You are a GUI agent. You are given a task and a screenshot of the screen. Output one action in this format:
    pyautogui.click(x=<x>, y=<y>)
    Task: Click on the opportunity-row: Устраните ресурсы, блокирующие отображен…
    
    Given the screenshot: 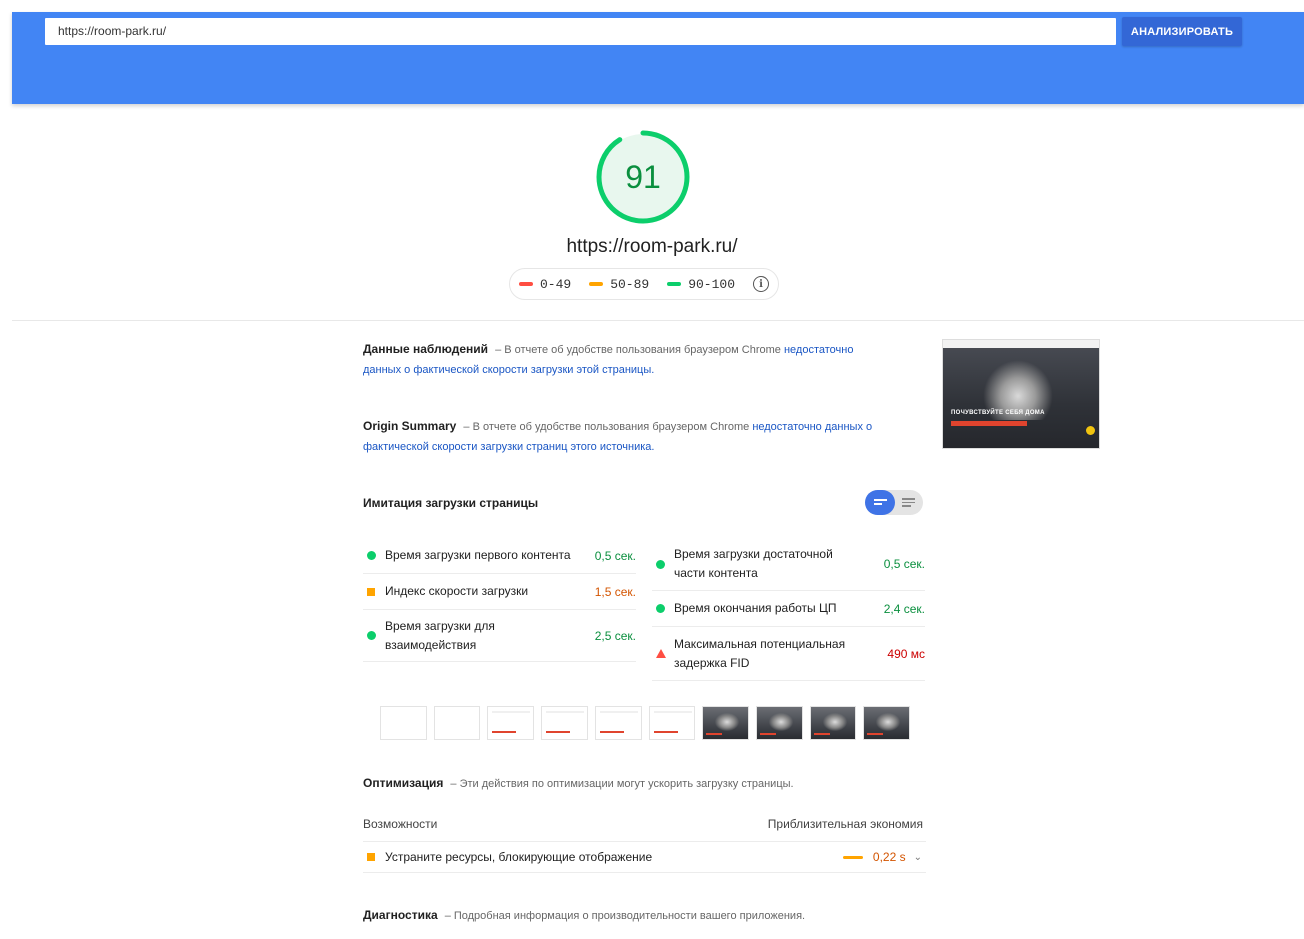 What is the action you would take?
    pyautogui.click(x=644, y=857)
    